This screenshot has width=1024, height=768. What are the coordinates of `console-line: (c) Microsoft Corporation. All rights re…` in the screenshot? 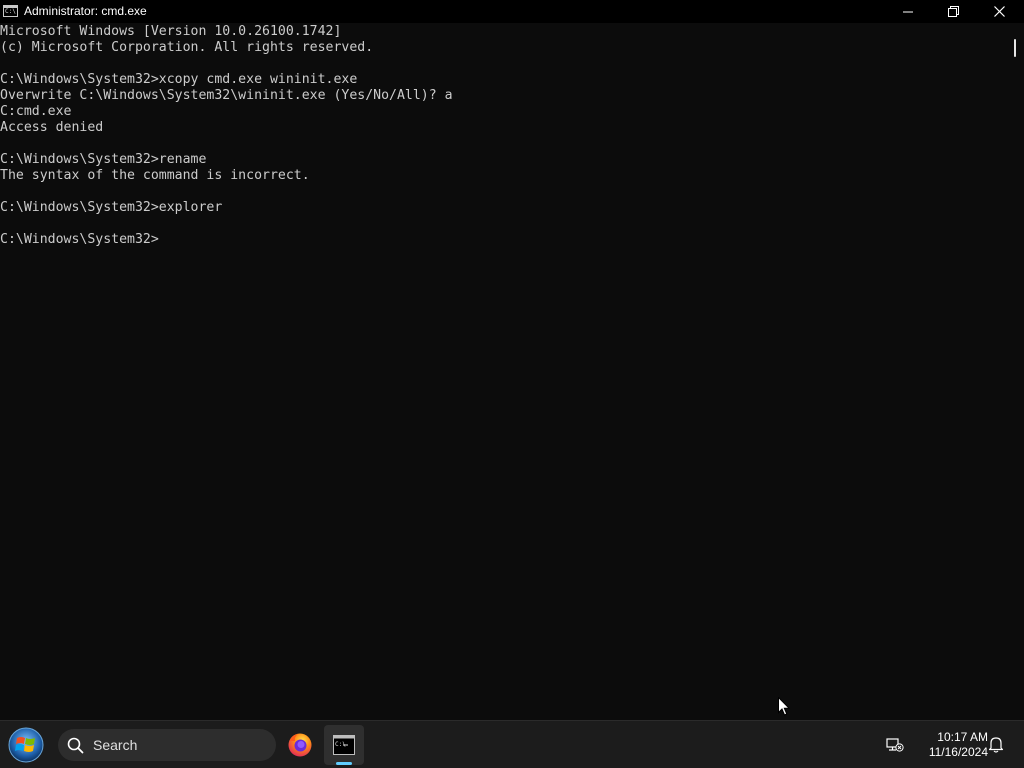 It's located at (187, 47).